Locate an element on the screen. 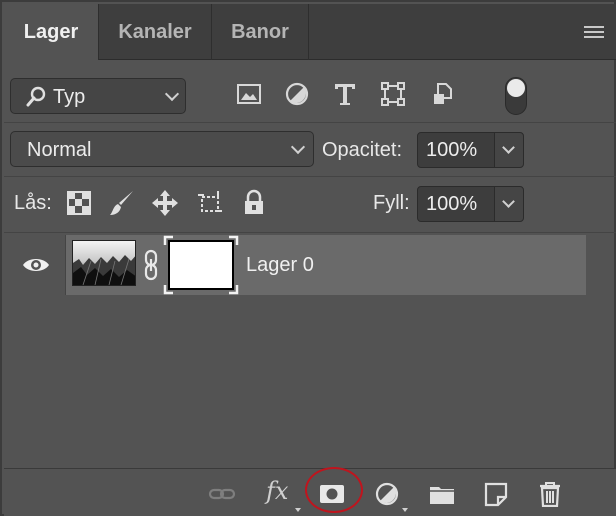 The height and width of the screenshot is (516, 616). type-filter-icon is located at coordinates (345, 94).